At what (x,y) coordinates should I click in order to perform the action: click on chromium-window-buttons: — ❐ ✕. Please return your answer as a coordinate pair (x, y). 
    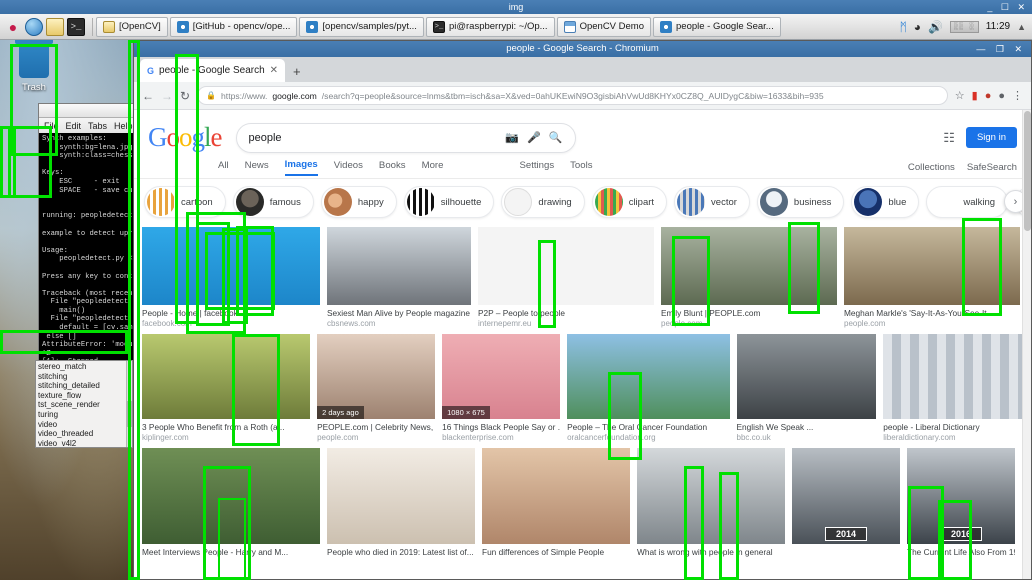
    Looking at the image, I should click on (1001, 49).